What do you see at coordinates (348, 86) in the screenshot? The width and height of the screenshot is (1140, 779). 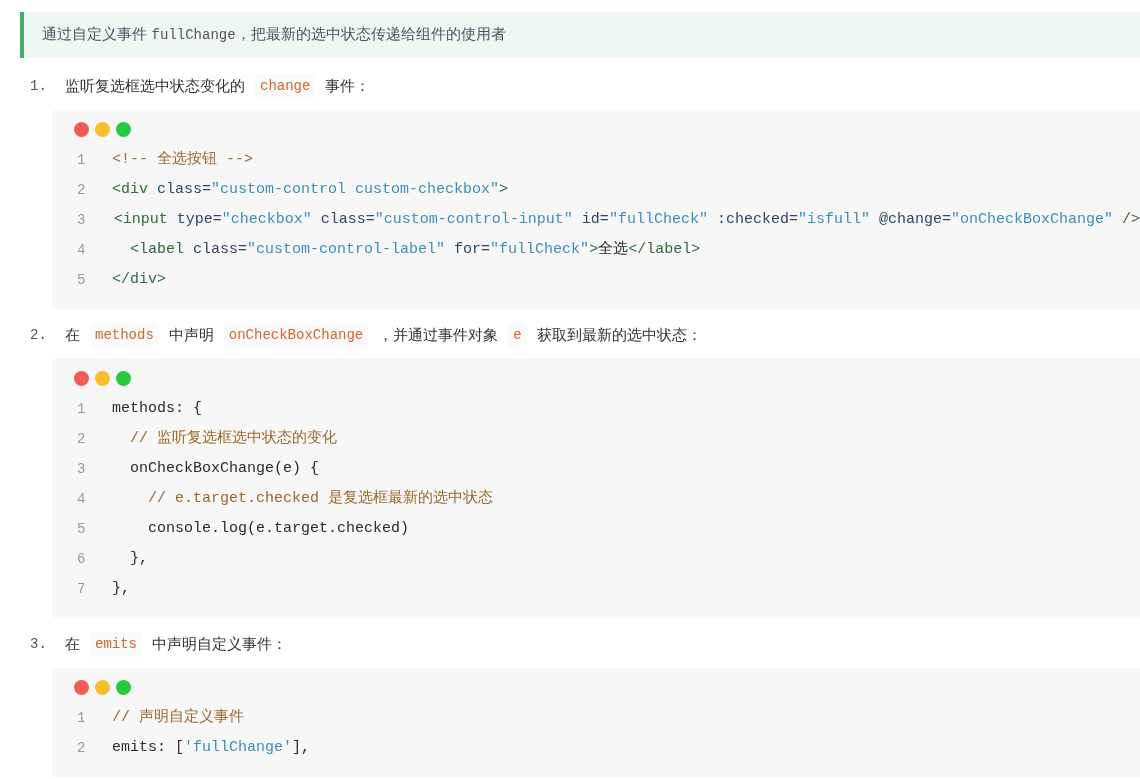 I see `step-text: 事件：` at bounding box center [348, 86].